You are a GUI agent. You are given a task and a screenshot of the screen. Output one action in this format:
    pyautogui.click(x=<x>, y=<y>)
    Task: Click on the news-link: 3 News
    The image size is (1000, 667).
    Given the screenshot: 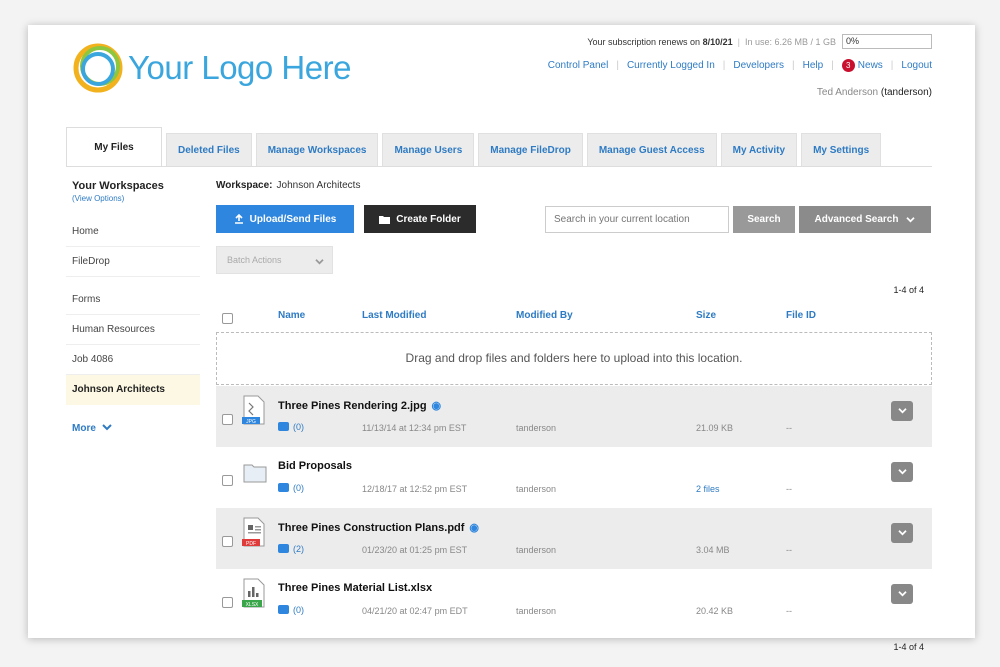 What is the action you would take?
    pyautogui.click(x=862, y=65)
    